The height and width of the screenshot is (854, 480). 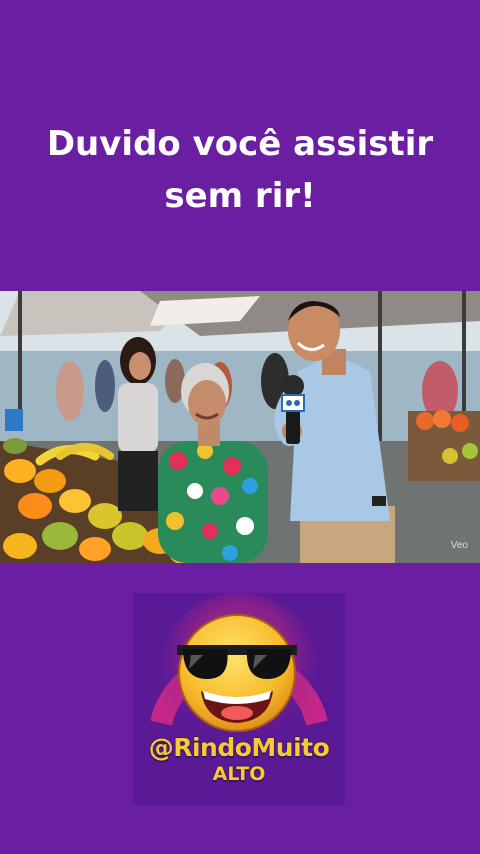 What do you see at coordinates (237, 673) in the screenshot?
I see `sunglasses-laughing-emoji-icon` at bounding box center [237, 673].